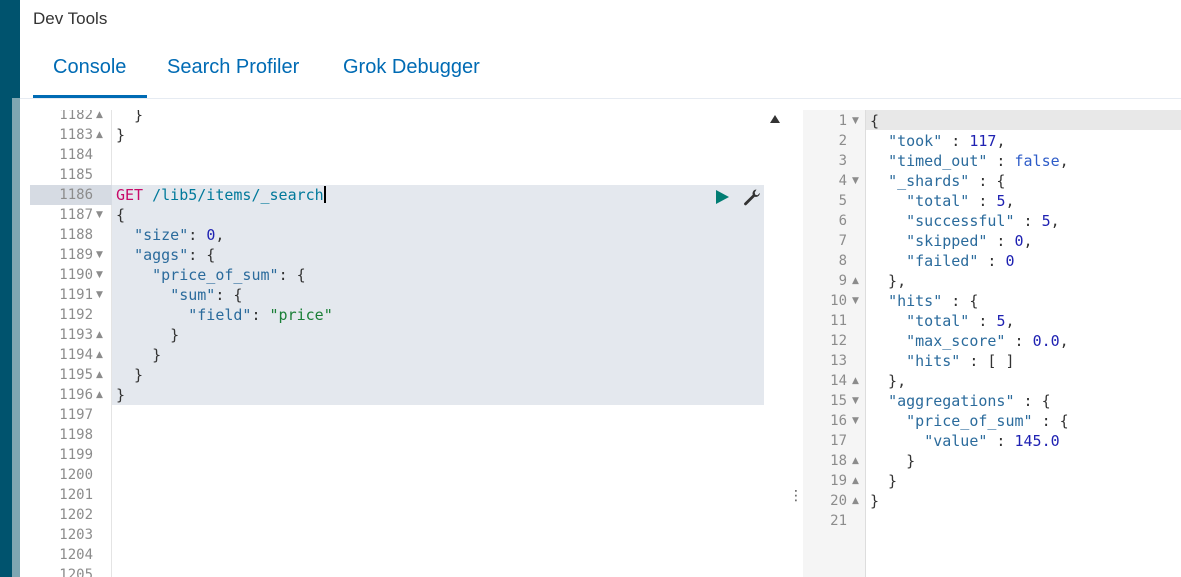 The image size is (1181, 577). What do you see at coordinates (76, 355) in the screenshot?
I see `line-number: 1194` at bounding box center [76, 355].